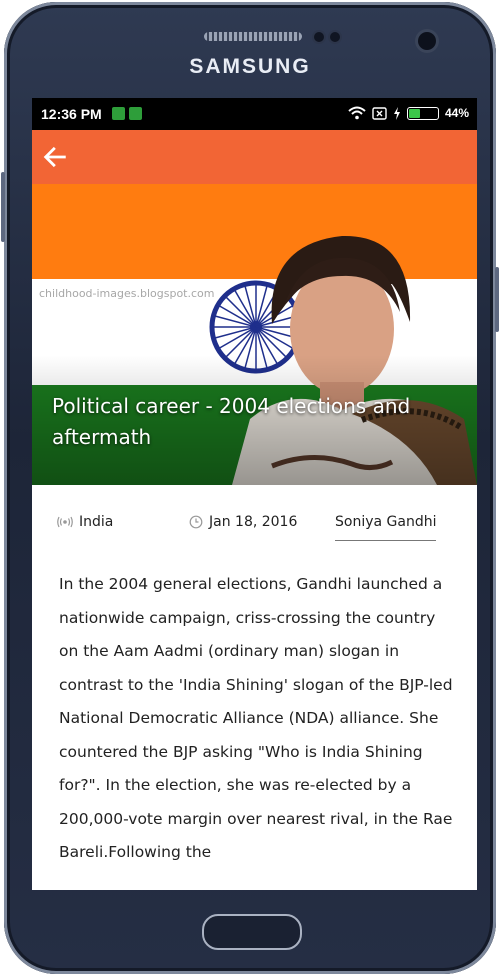  I want to click on battery-icon, so click(422, 113).